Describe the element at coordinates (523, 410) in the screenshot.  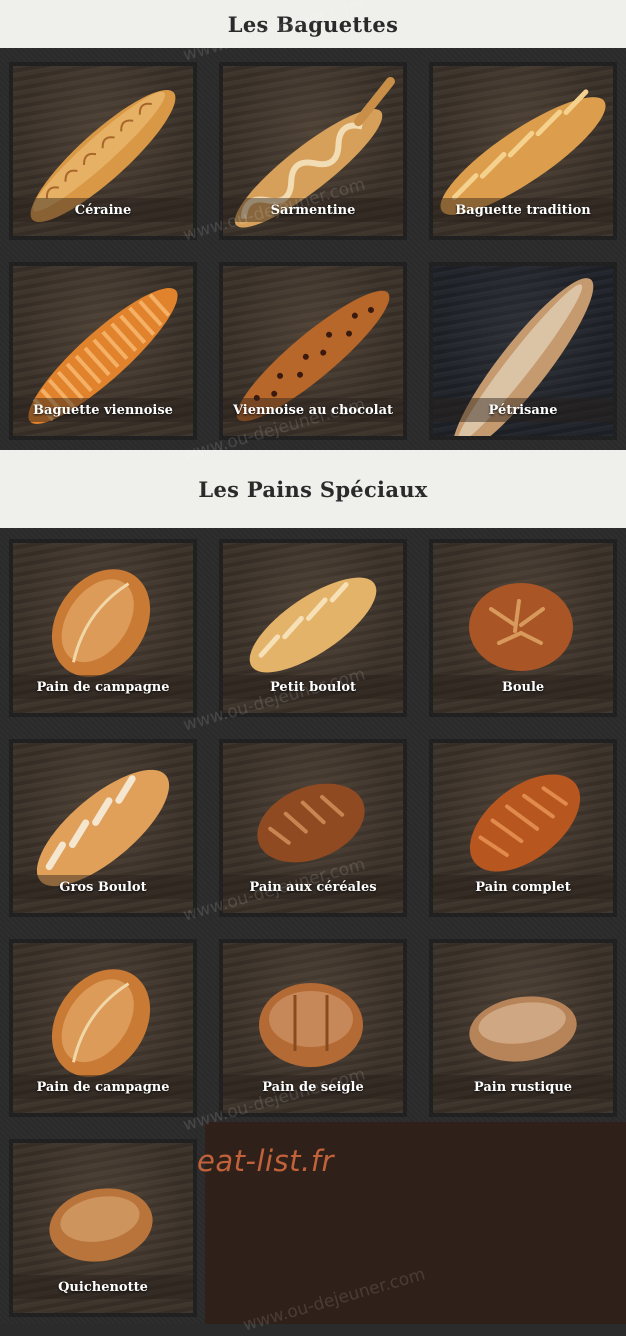
I see `product-label: Pétrisane` at that location.